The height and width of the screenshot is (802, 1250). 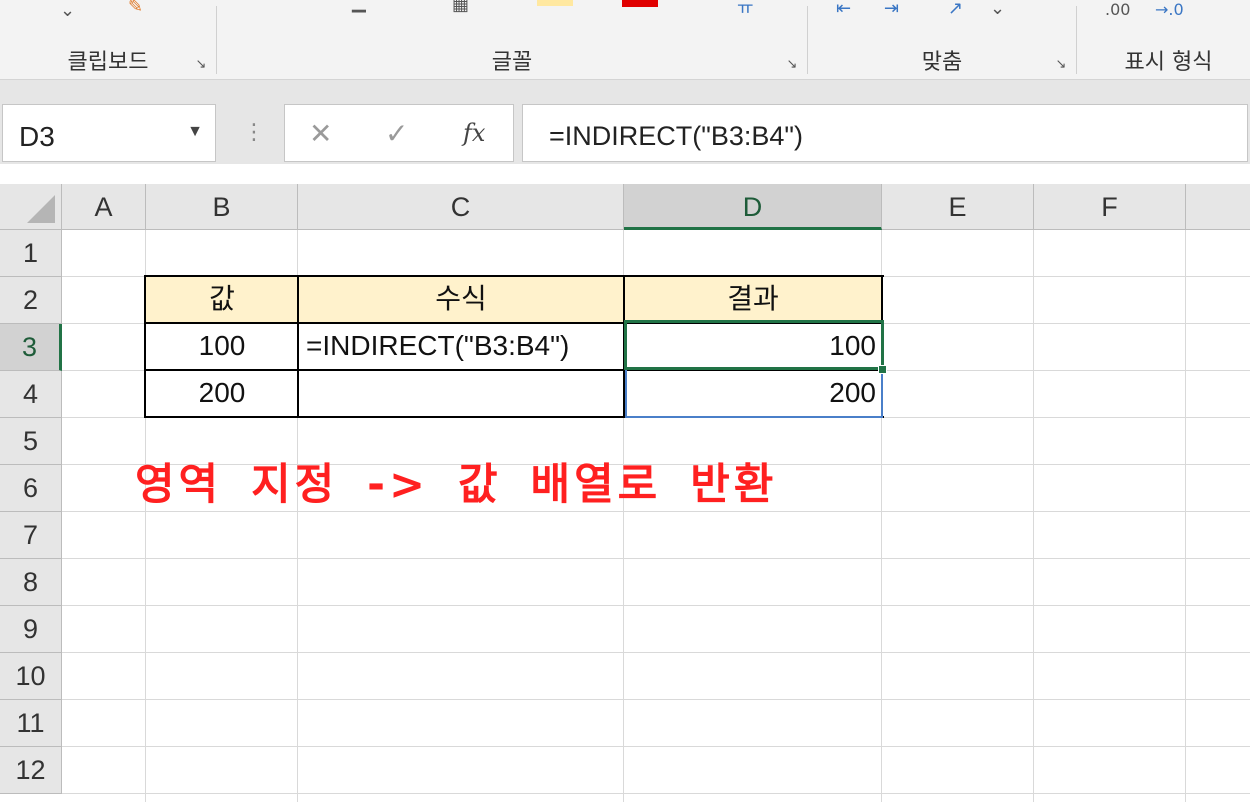 I want to click on select-all-triangle-icon, so click(x=41, y=209).